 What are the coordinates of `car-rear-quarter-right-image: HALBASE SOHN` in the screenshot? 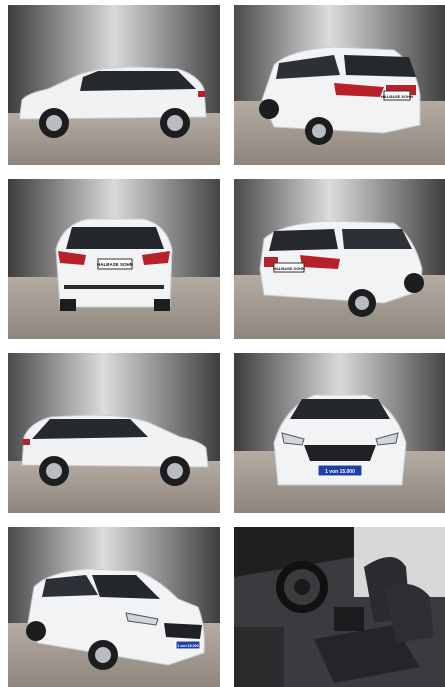 It's located at (339, 259).